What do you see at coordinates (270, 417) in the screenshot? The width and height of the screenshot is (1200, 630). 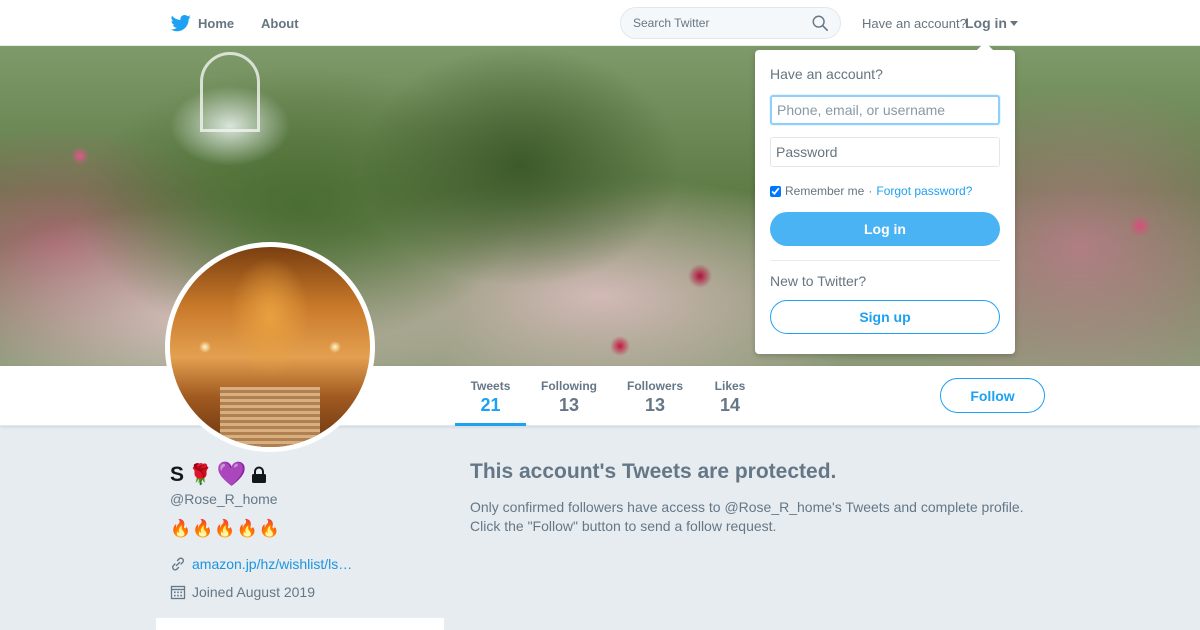 I see `avatar-stairs` at bounding box center [270, 417].